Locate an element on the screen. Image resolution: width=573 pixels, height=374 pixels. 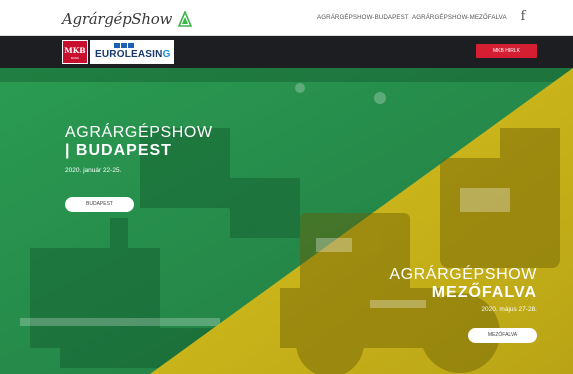
euroleasing-logo: EUROLEASING is located at coordinates (132, 52).